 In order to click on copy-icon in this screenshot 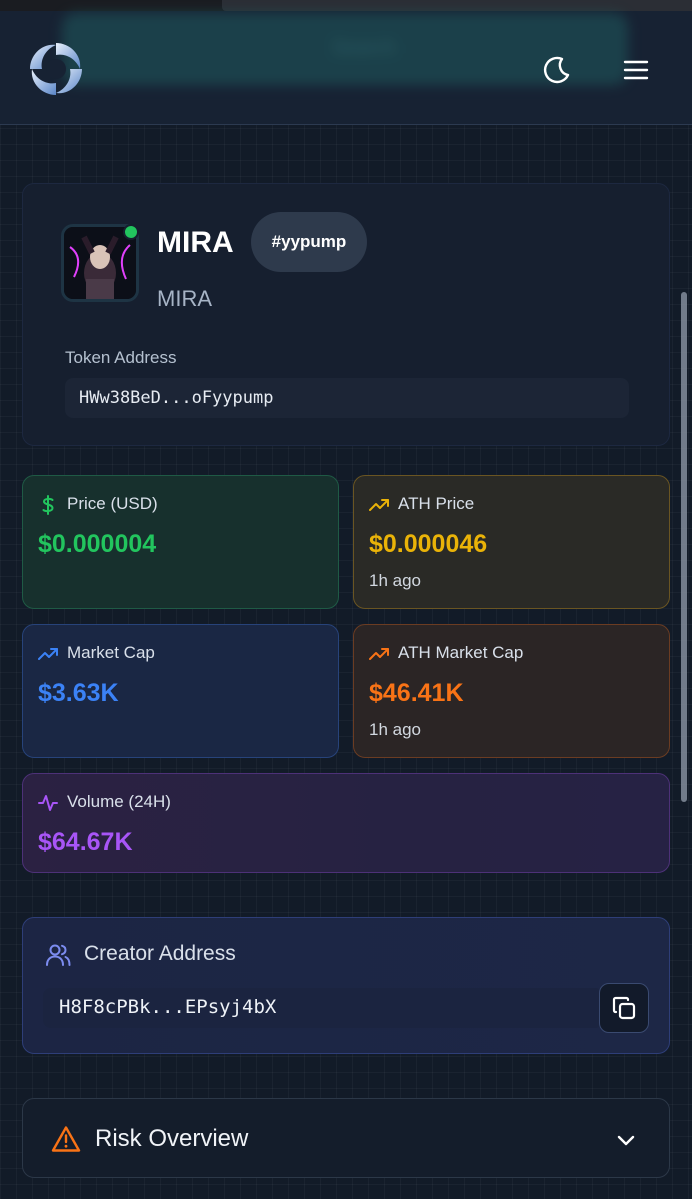, I will do `click(624, 1008)`.